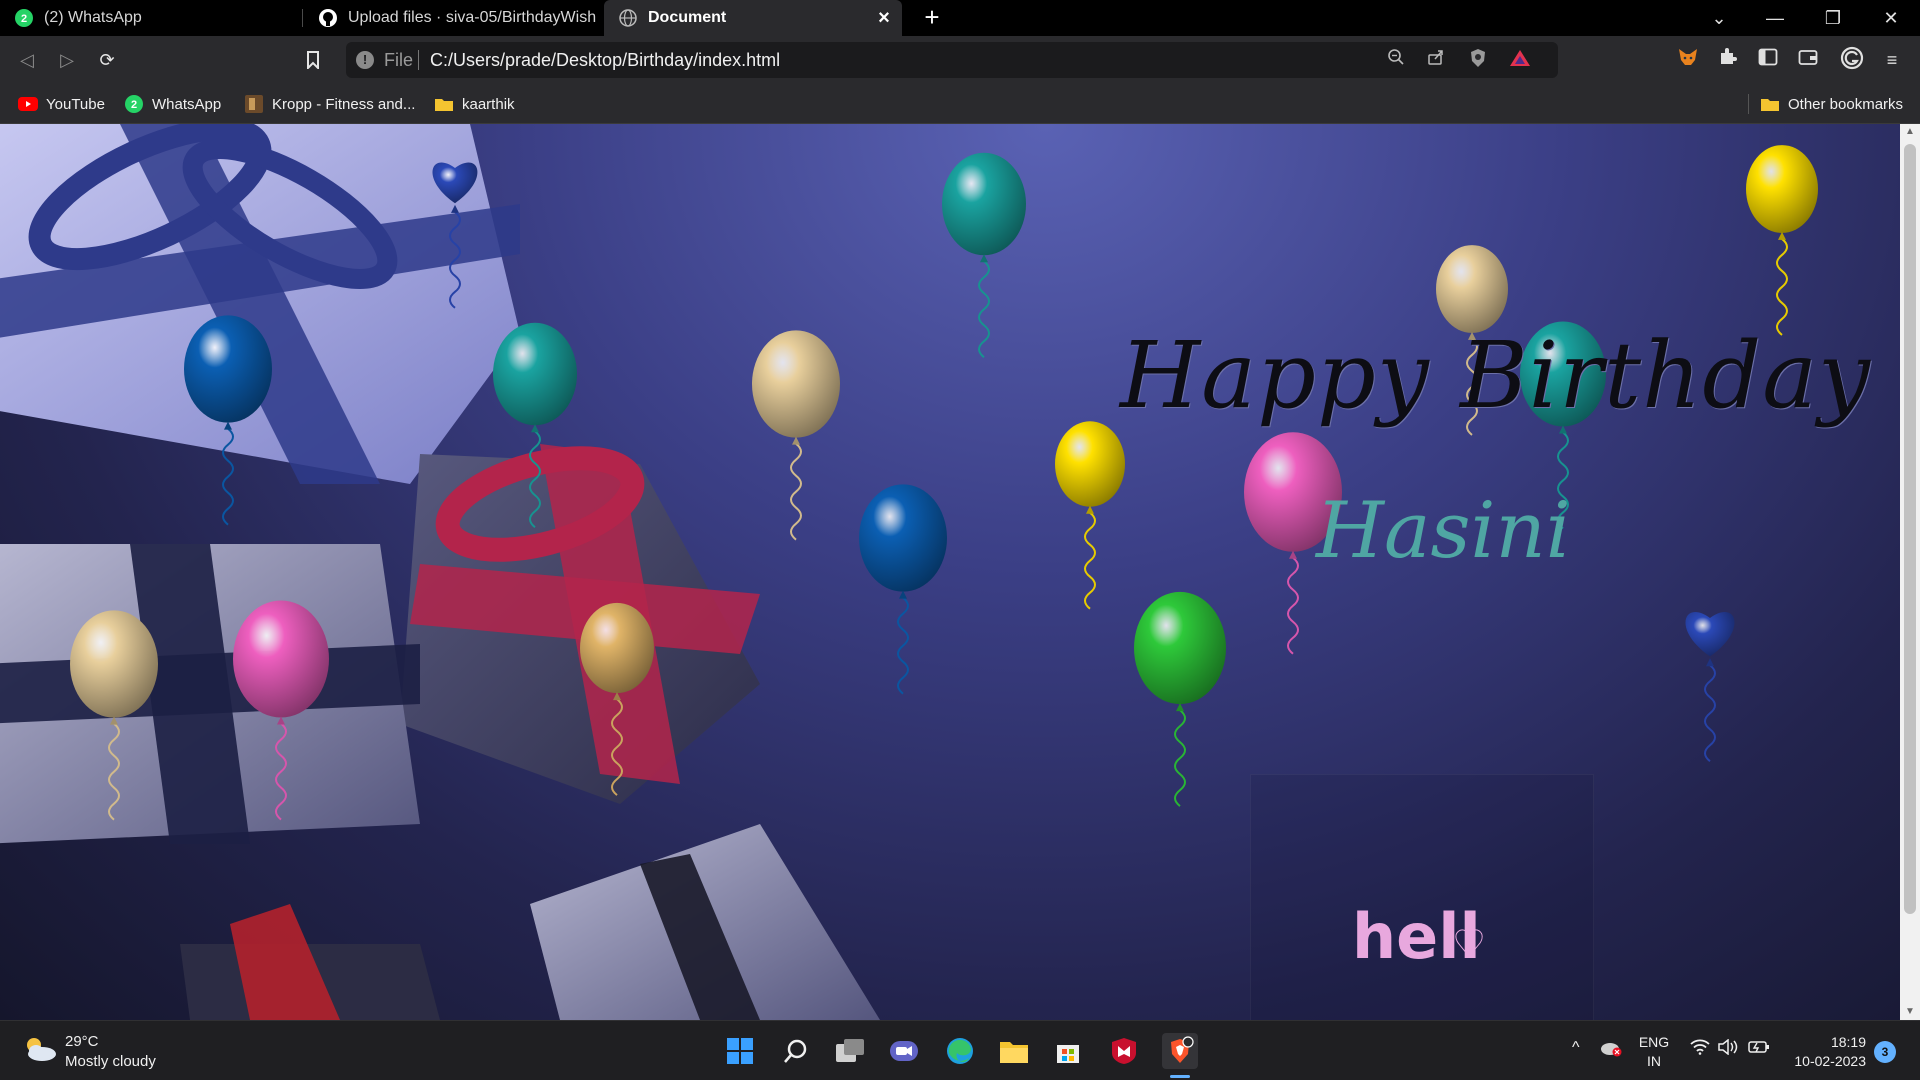 This screenshot has height=1080, width=1920. I want to click on bookmark-youtube: YouTube, so click(61, 104).